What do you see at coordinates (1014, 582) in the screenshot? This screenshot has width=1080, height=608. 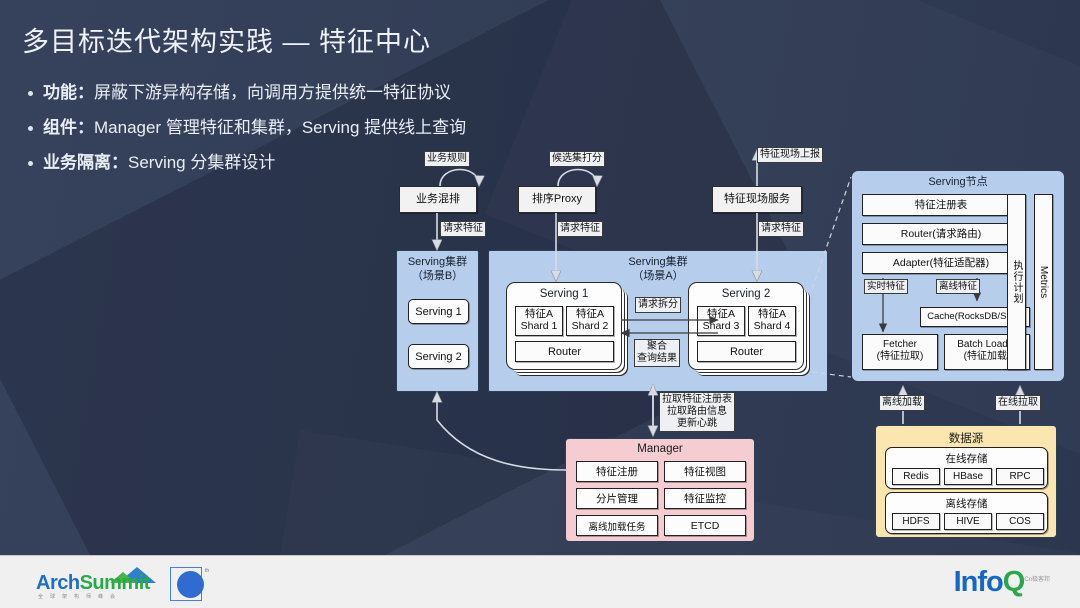 I see `infoq-part2: Q` at bounding box center [1014, 582].